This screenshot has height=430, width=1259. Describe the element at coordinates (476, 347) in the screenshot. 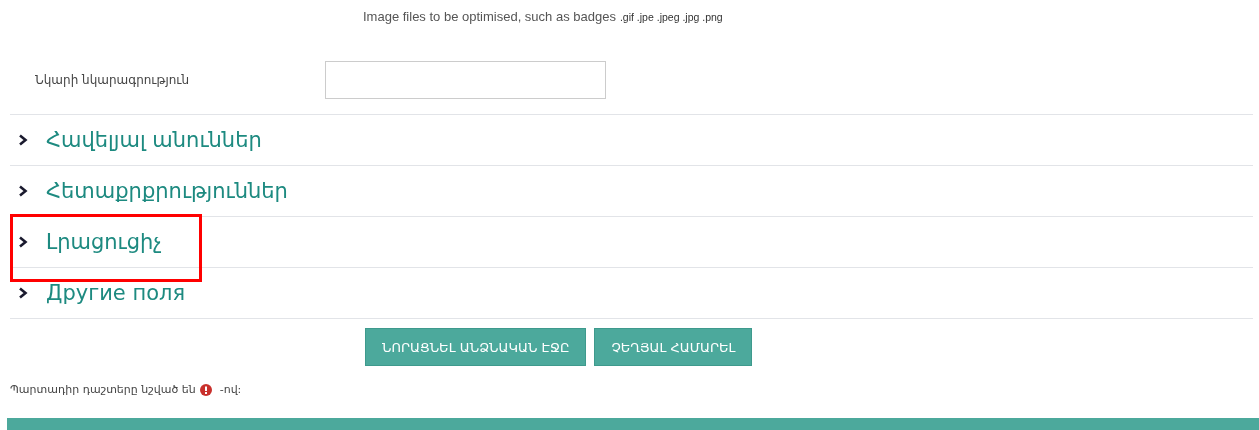

I see `form-button: ՆՈՐԱՑՆԵԼ ԱՆՁՆԱԿԱՆ ԷՋԸ` at that location.